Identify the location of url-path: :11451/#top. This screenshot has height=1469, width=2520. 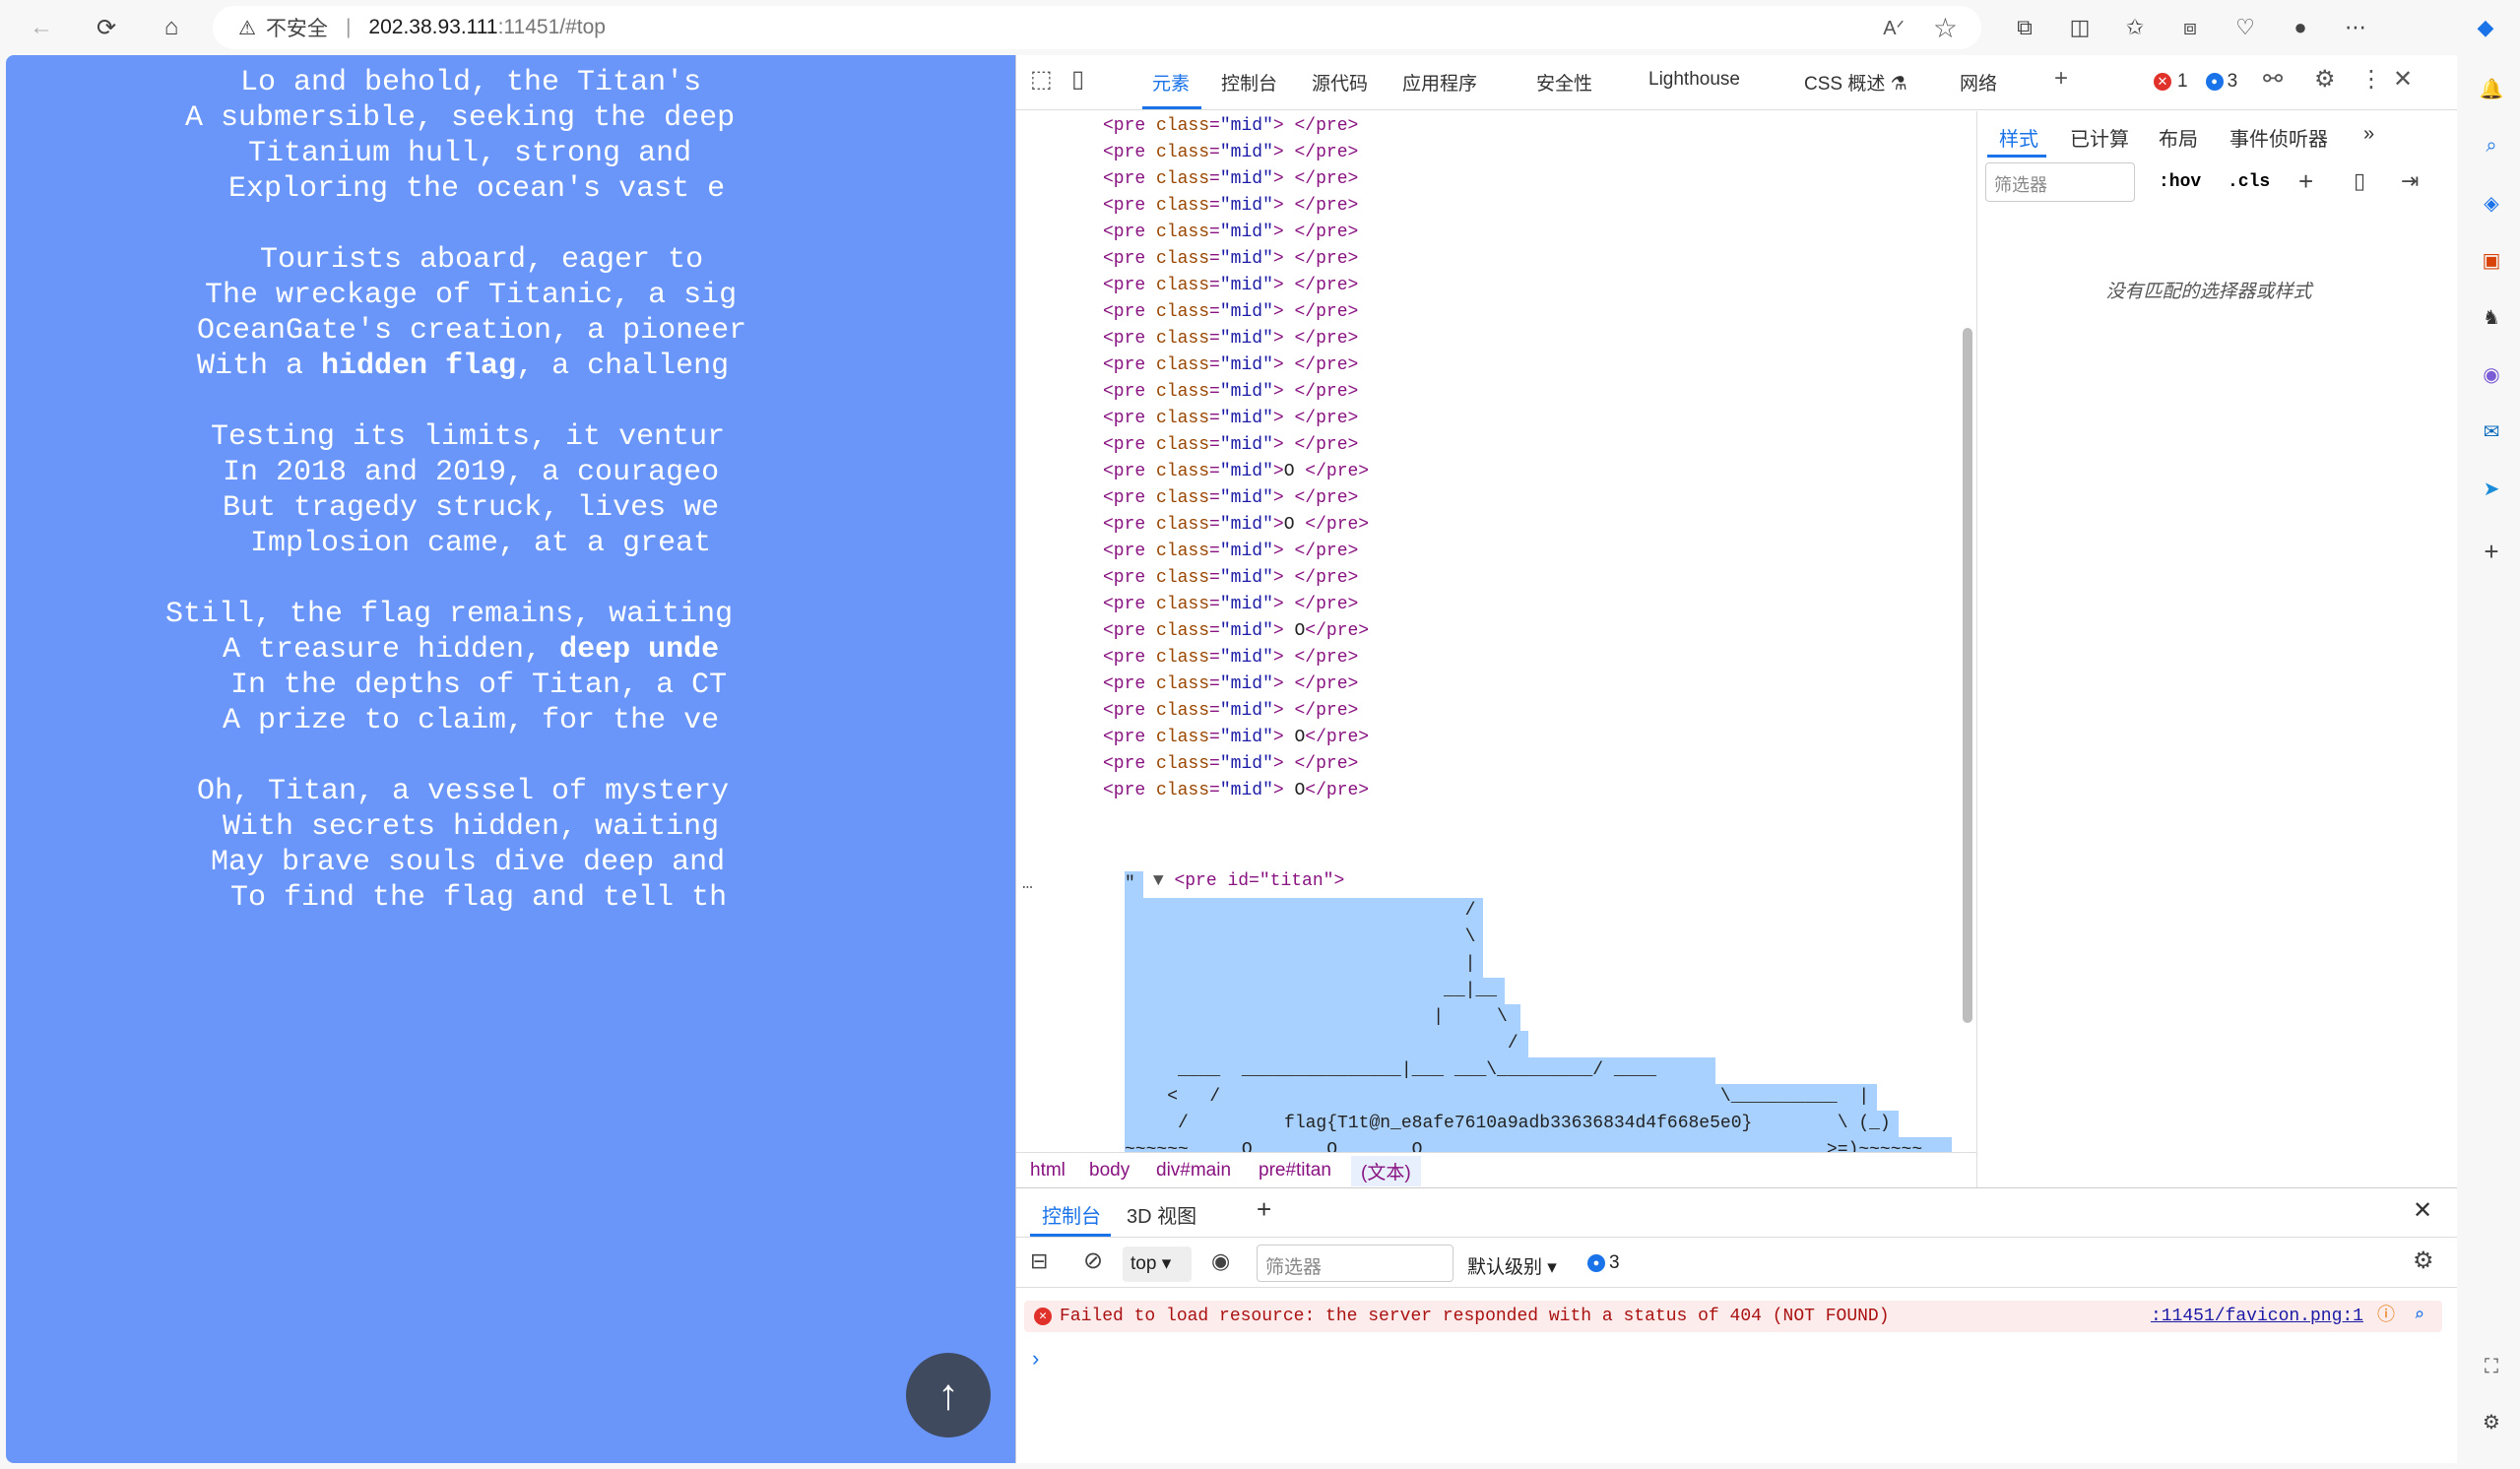
(552, 27).